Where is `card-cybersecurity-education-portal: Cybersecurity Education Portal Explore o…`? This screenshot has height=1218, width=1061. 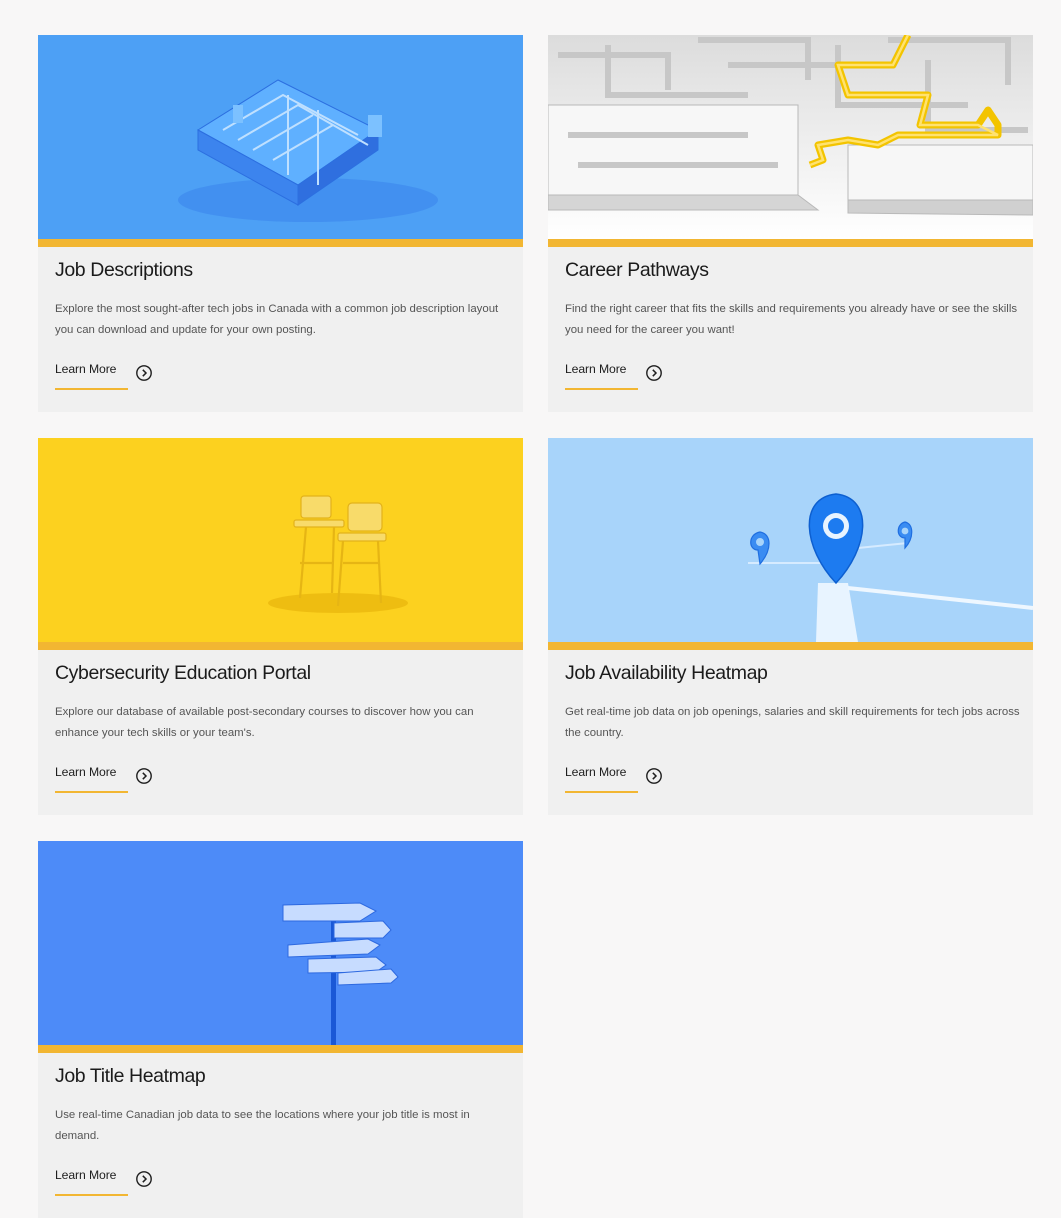
card-cybersecurity-education-portal: Cybersecurity Education Portal Explore o… is located at coordinates (280, 626).